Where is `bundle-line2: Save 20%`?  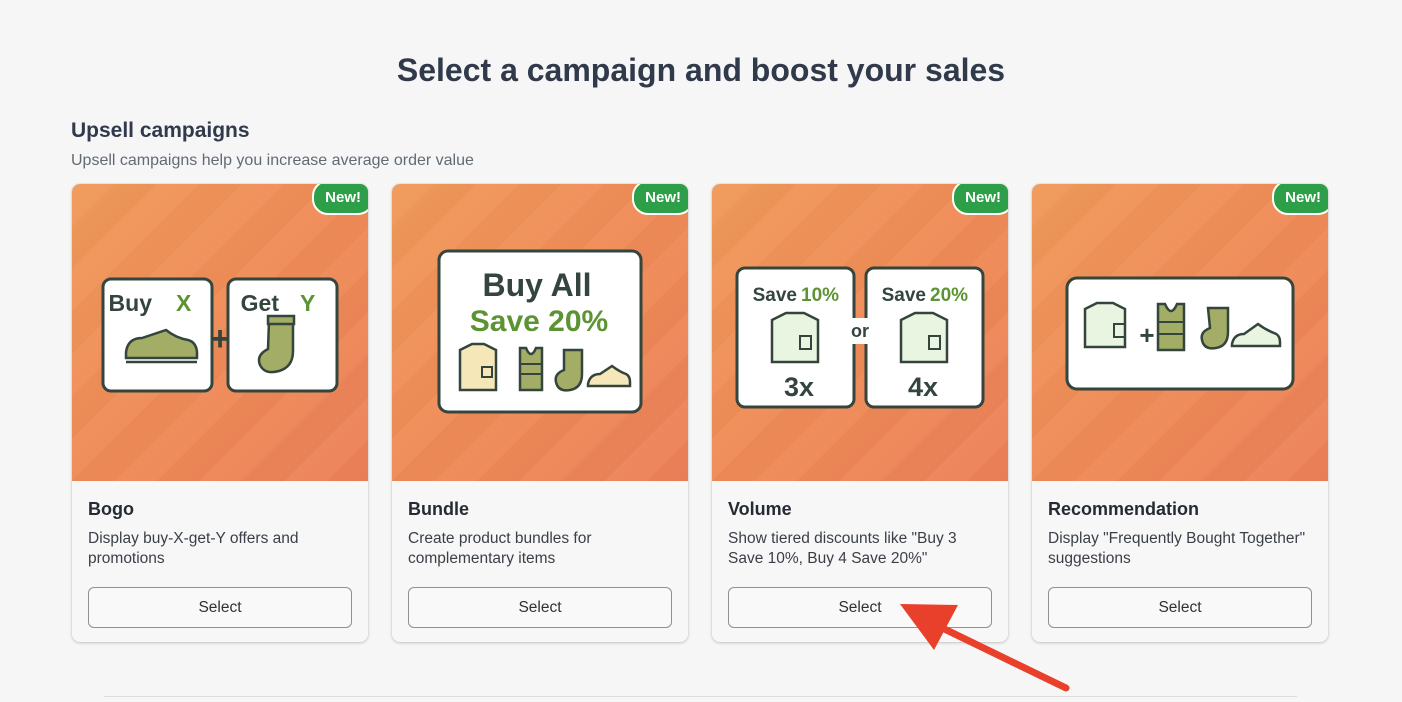
bundle-line2: Save 20% is located at coordinates (539, 321).